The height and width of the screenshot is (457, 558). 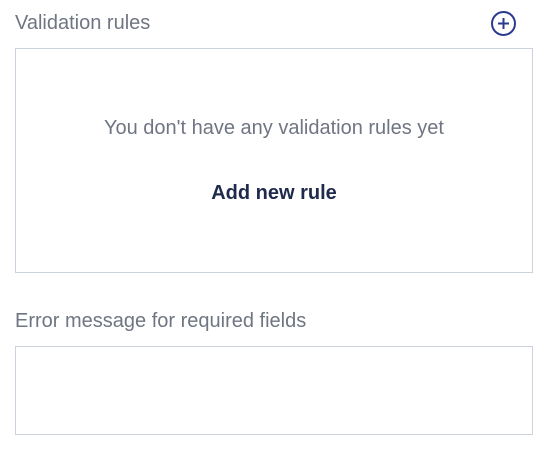 I want to click on error-message-label: Error message for required fields, so click(x=161, y=321).